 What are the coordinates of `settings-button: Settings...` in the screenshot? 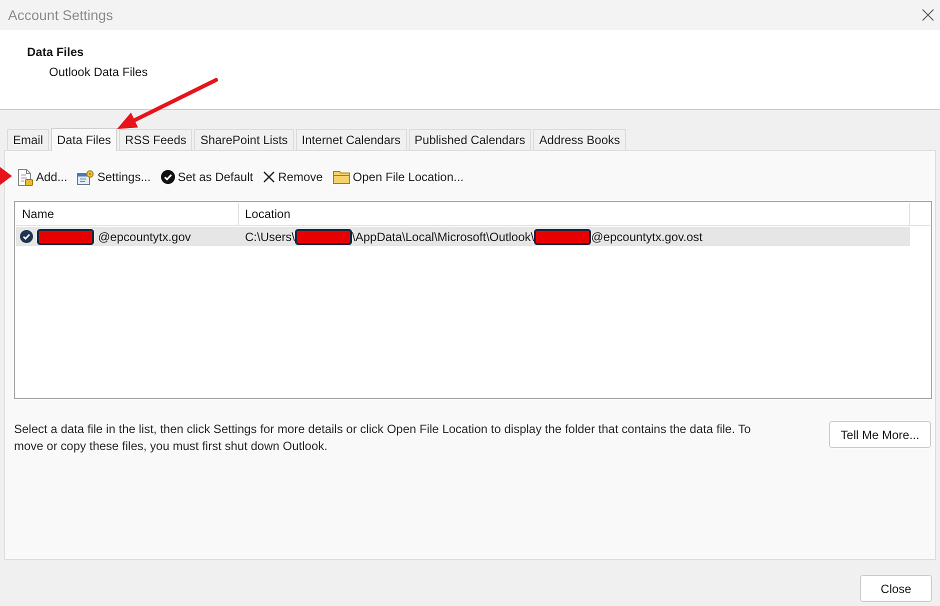 It's located at (114, 177).